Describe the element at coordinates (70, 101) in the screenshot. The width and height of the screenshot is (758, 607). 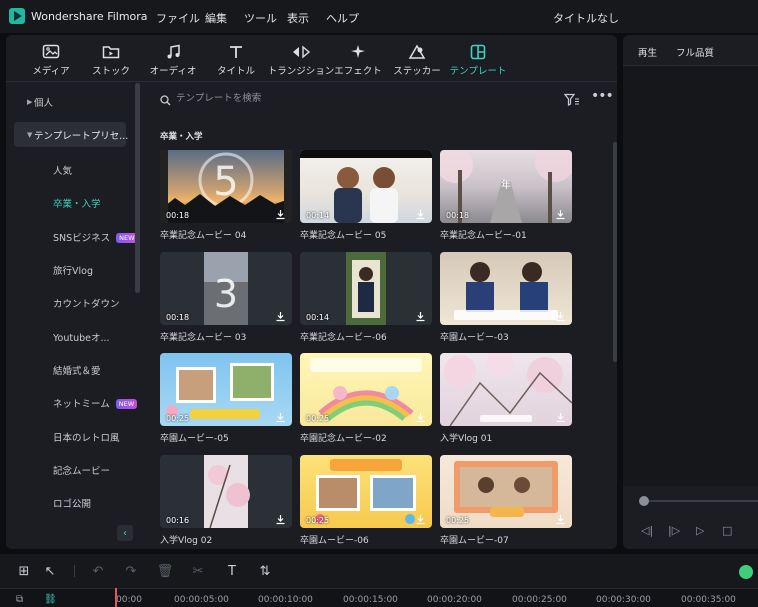
I see `sidebar-folder-personal: ▶ 個人` at that location.